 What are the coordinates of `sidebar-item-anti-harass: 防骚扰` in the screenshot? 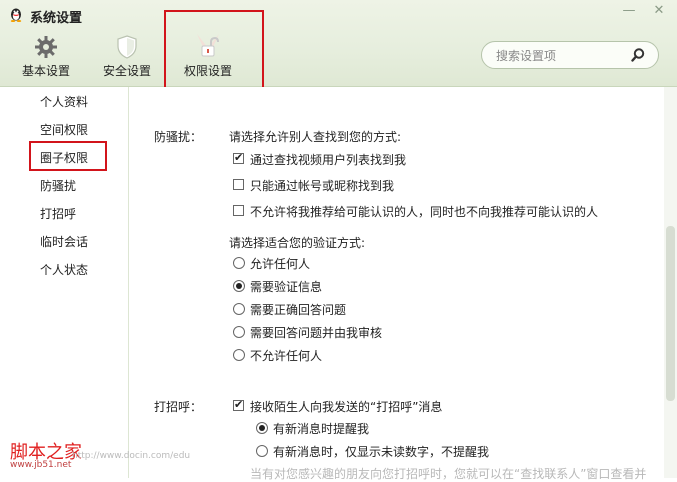 It's located at (58, 185).